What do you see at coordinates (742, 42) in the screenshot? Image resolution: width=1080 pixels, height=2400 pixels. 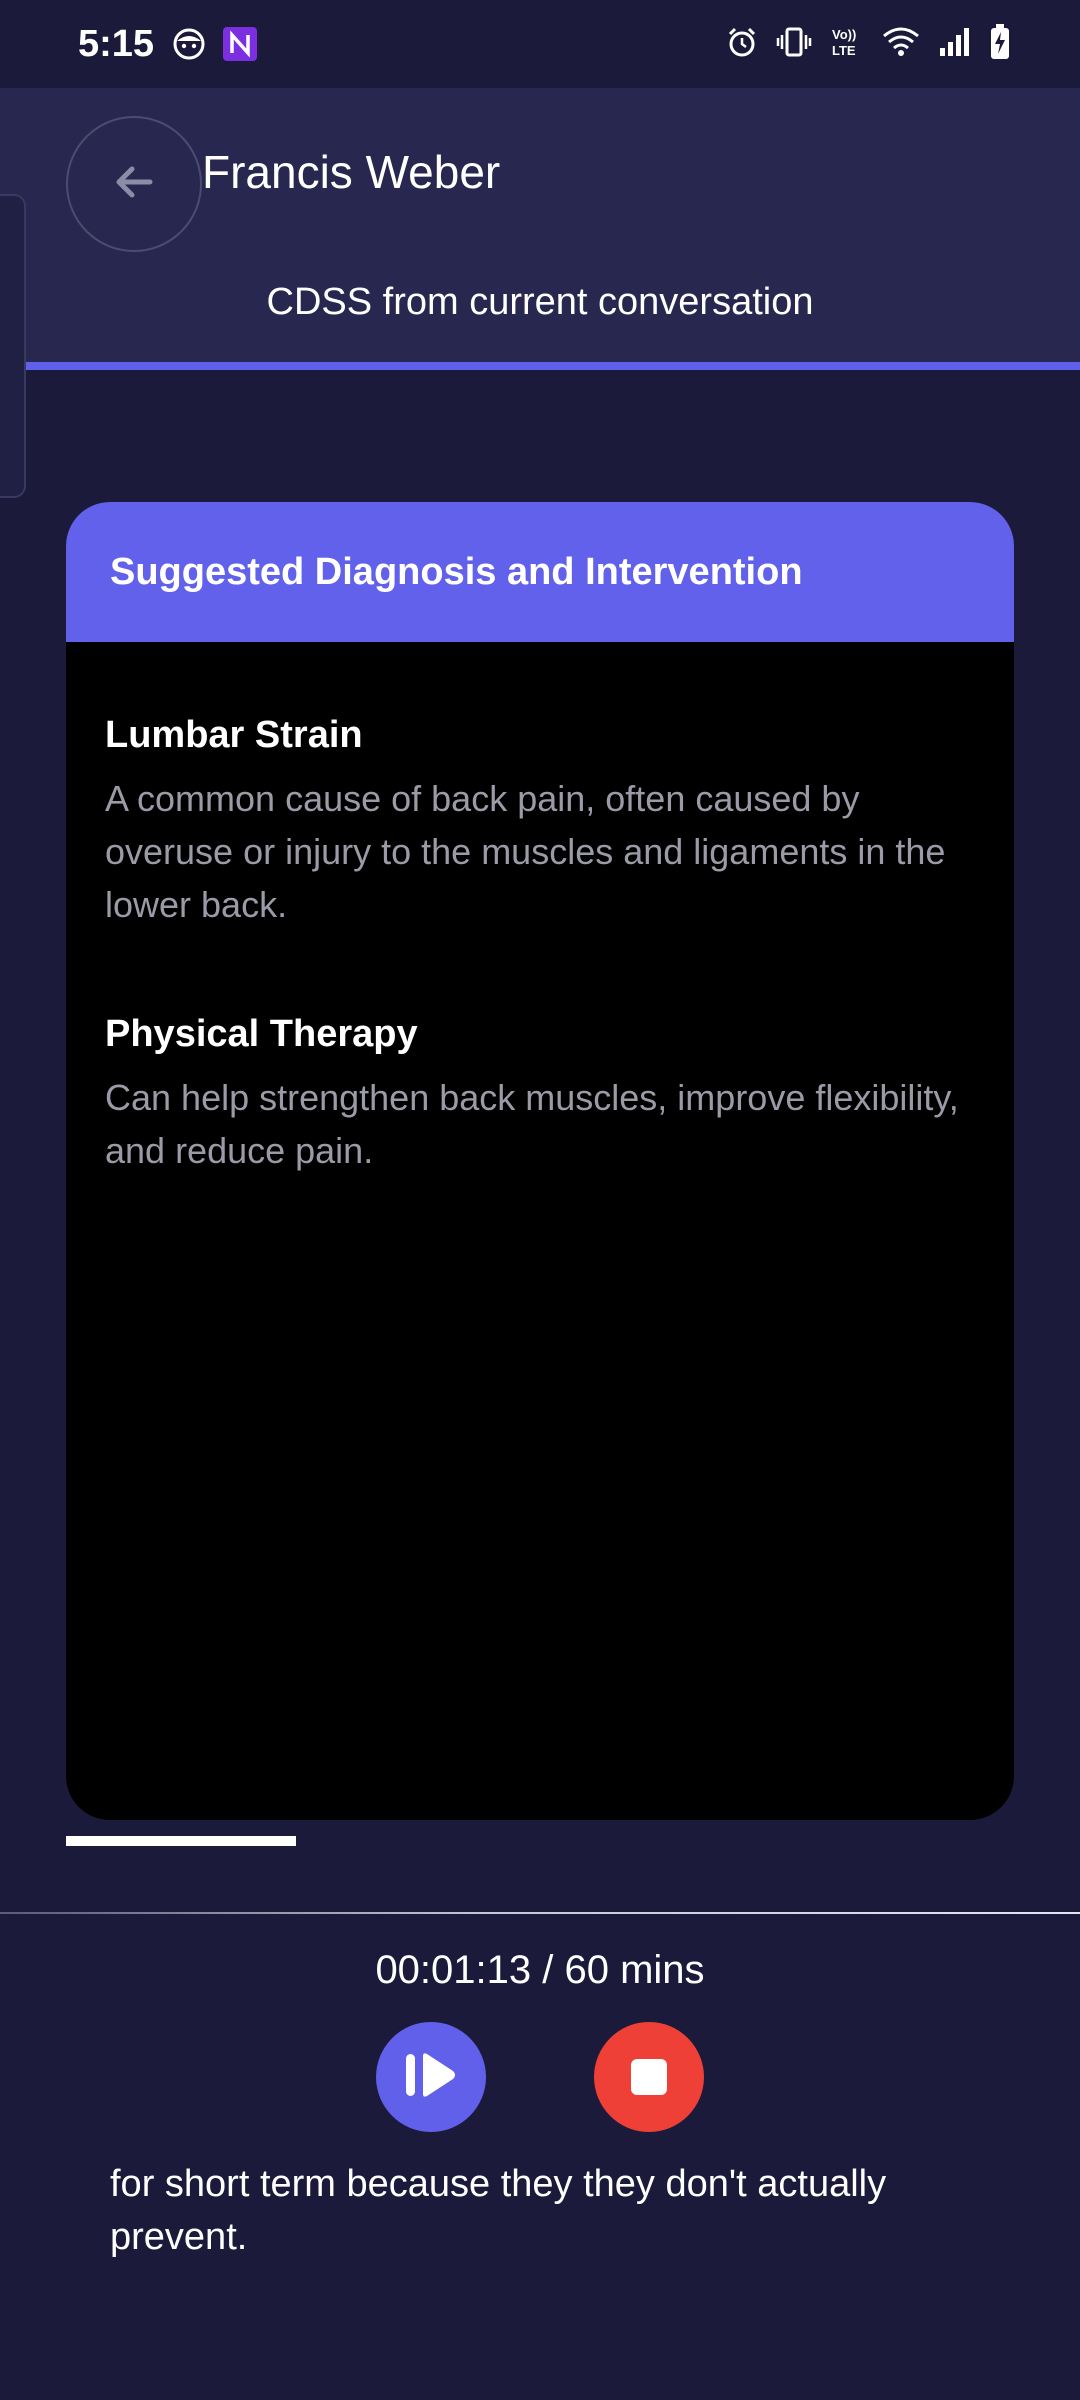 I see `alarm-icon` at bounding box center [742, 42].